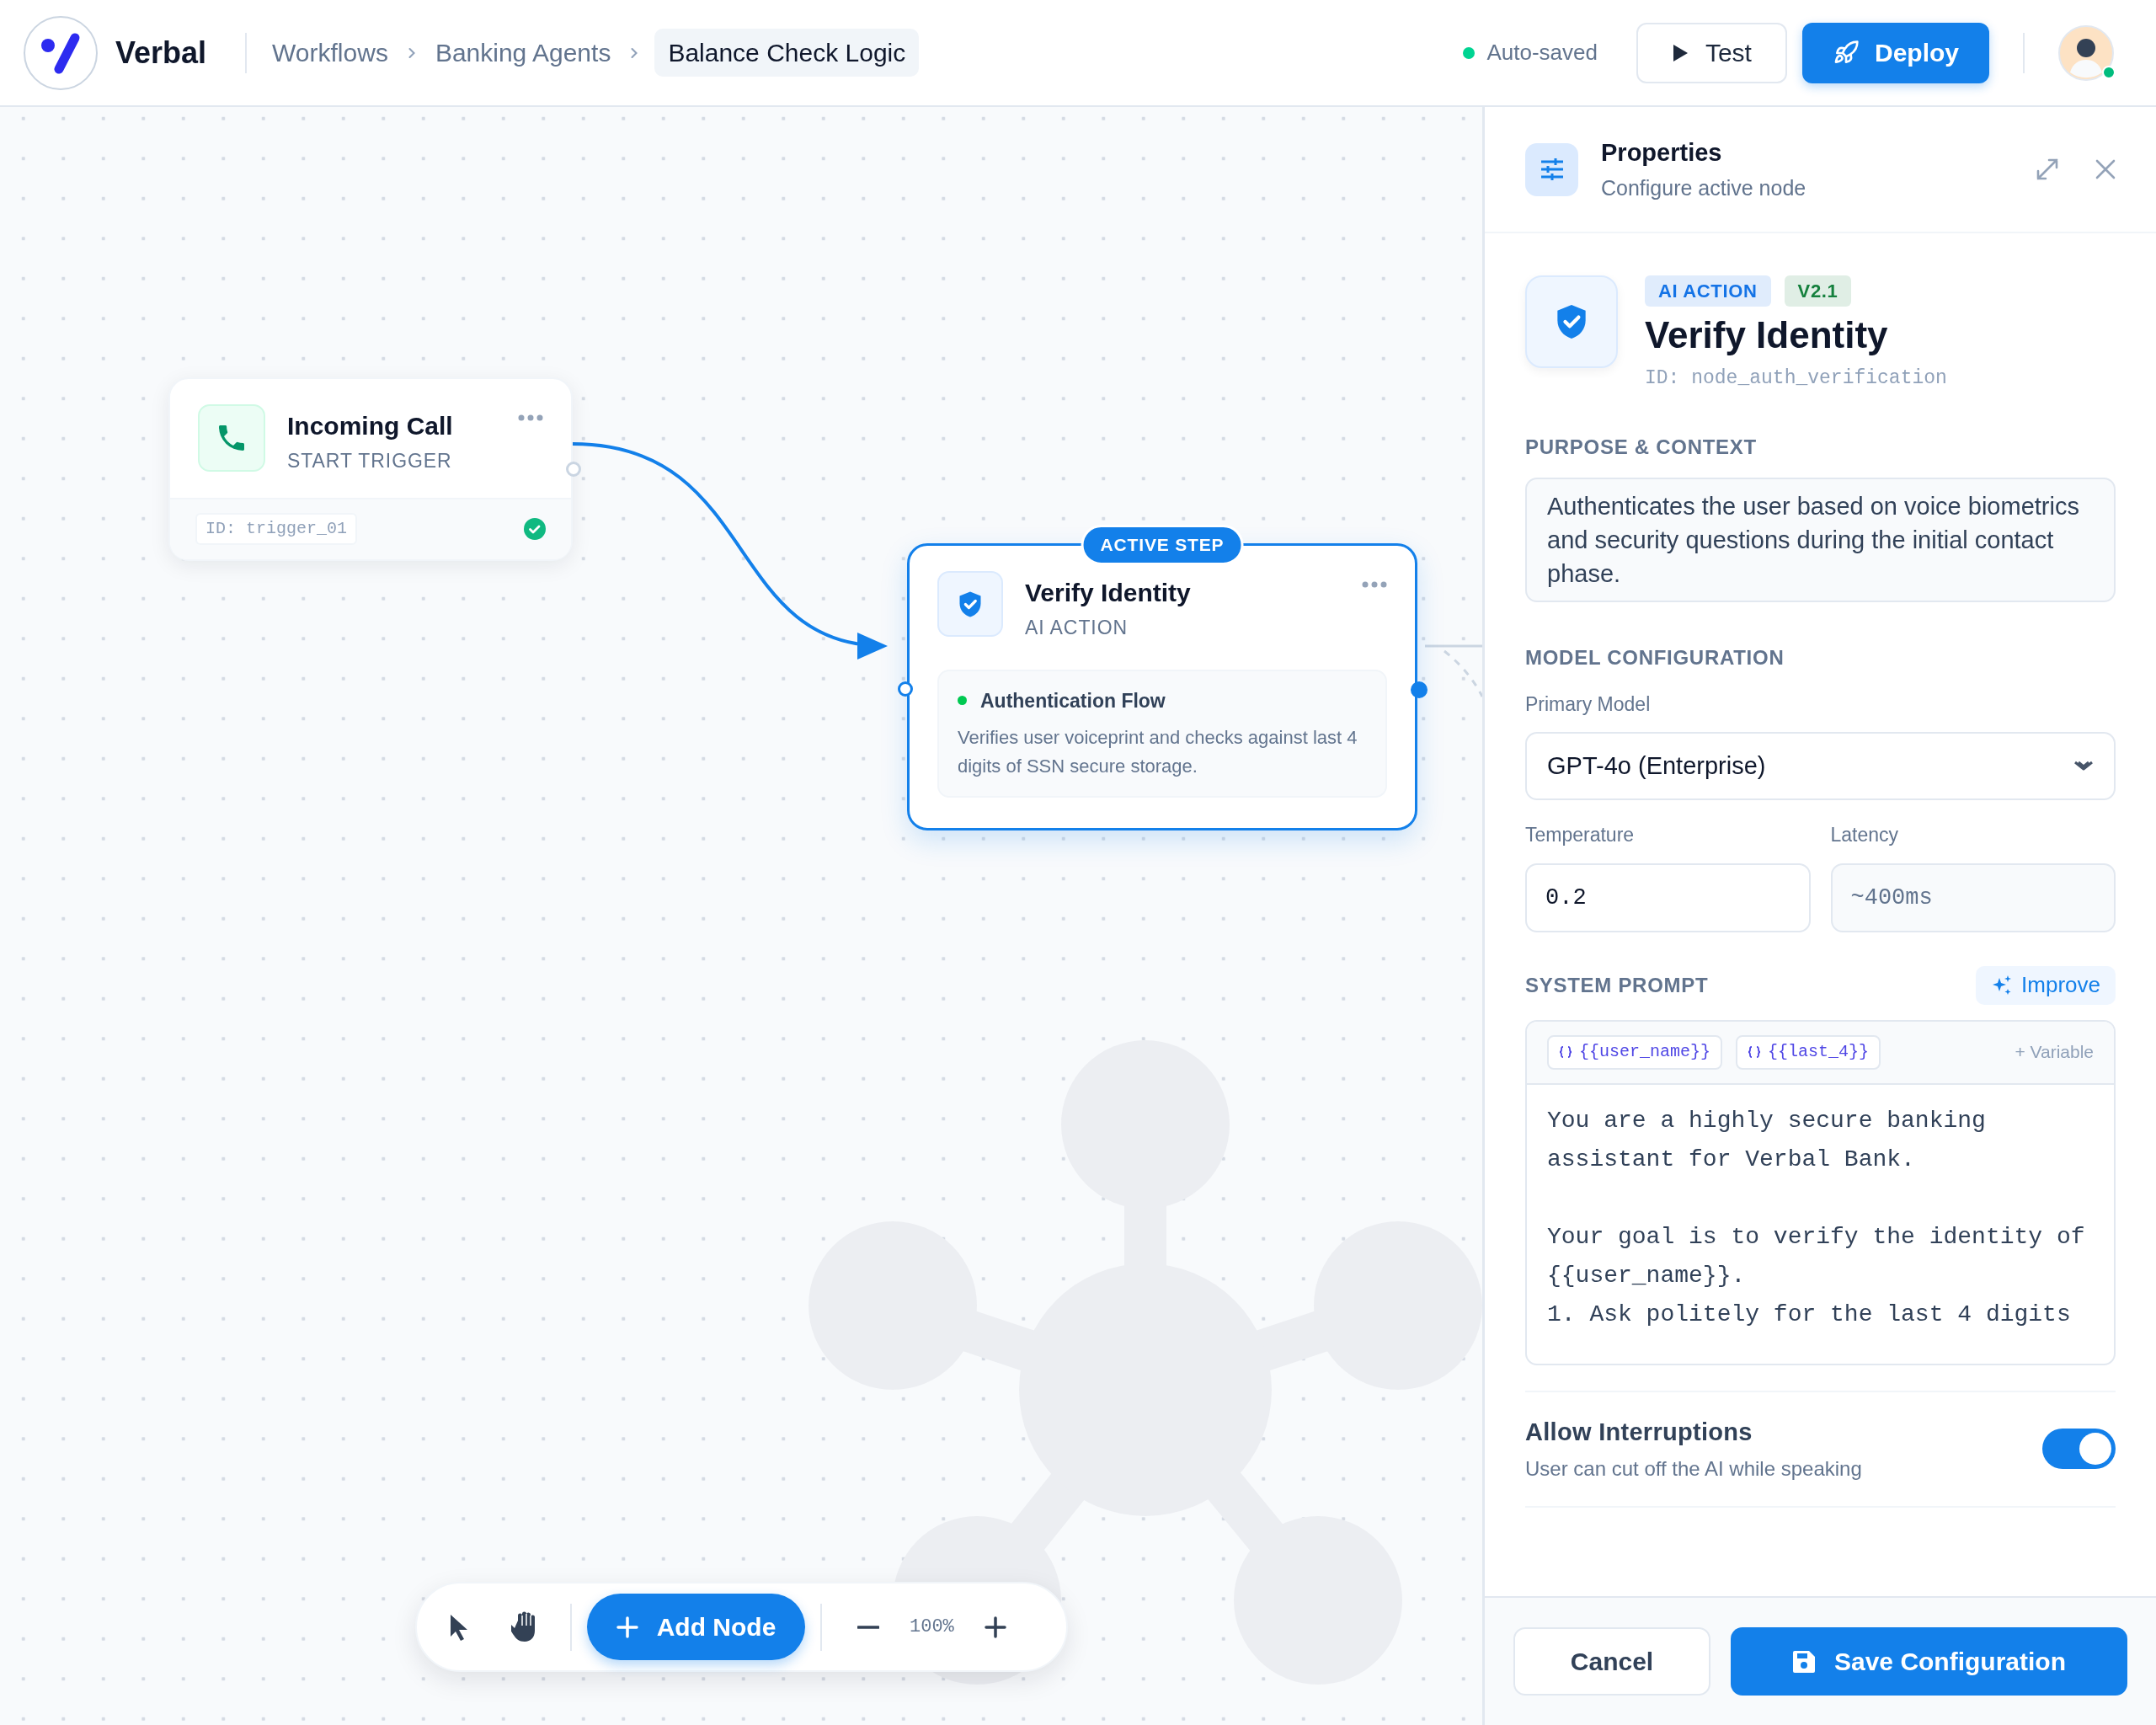  I want to click on test-button: Test, so click(1711, 52).